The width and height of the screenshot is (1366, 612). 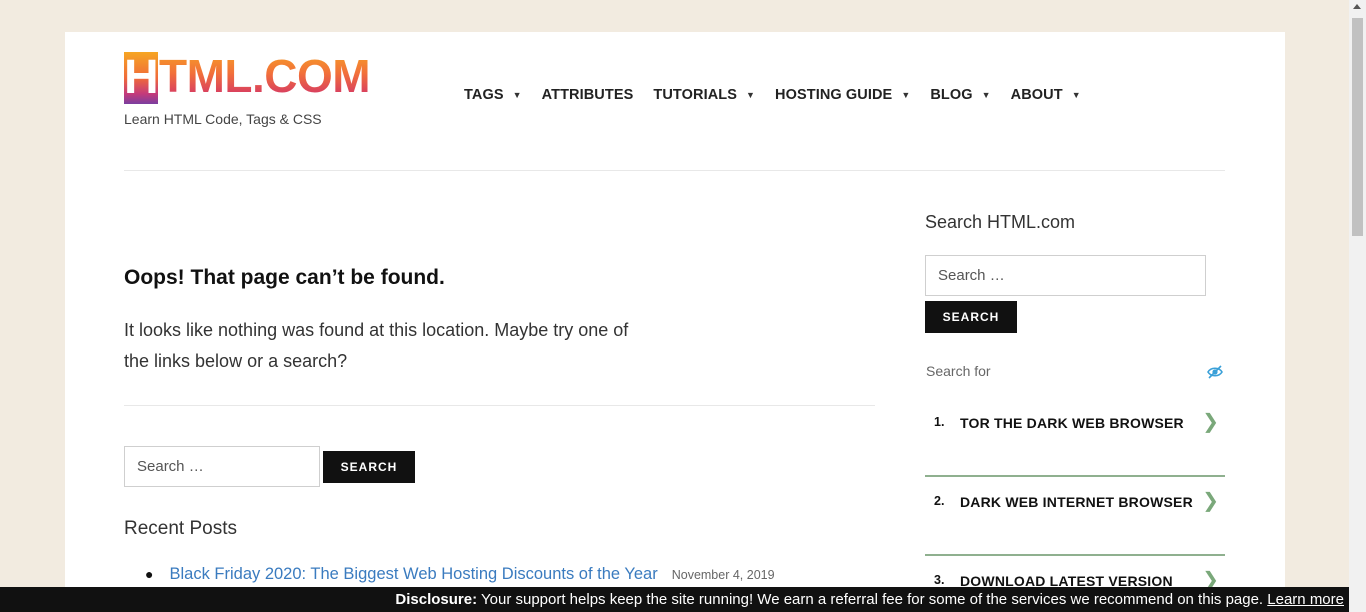 I want to click on ad-label: TOR THE DARK WEB BROWSER, so click(x=1072, y=423).